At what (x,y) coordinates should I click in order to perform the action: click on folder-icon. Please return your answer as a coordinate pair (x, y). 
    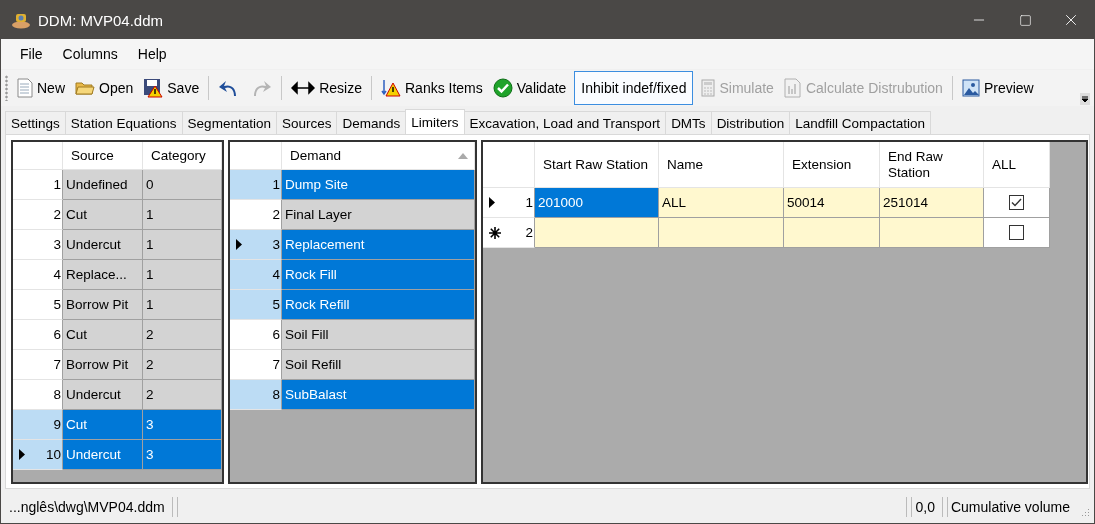
    Looking at the image, I should click on (85, 88).